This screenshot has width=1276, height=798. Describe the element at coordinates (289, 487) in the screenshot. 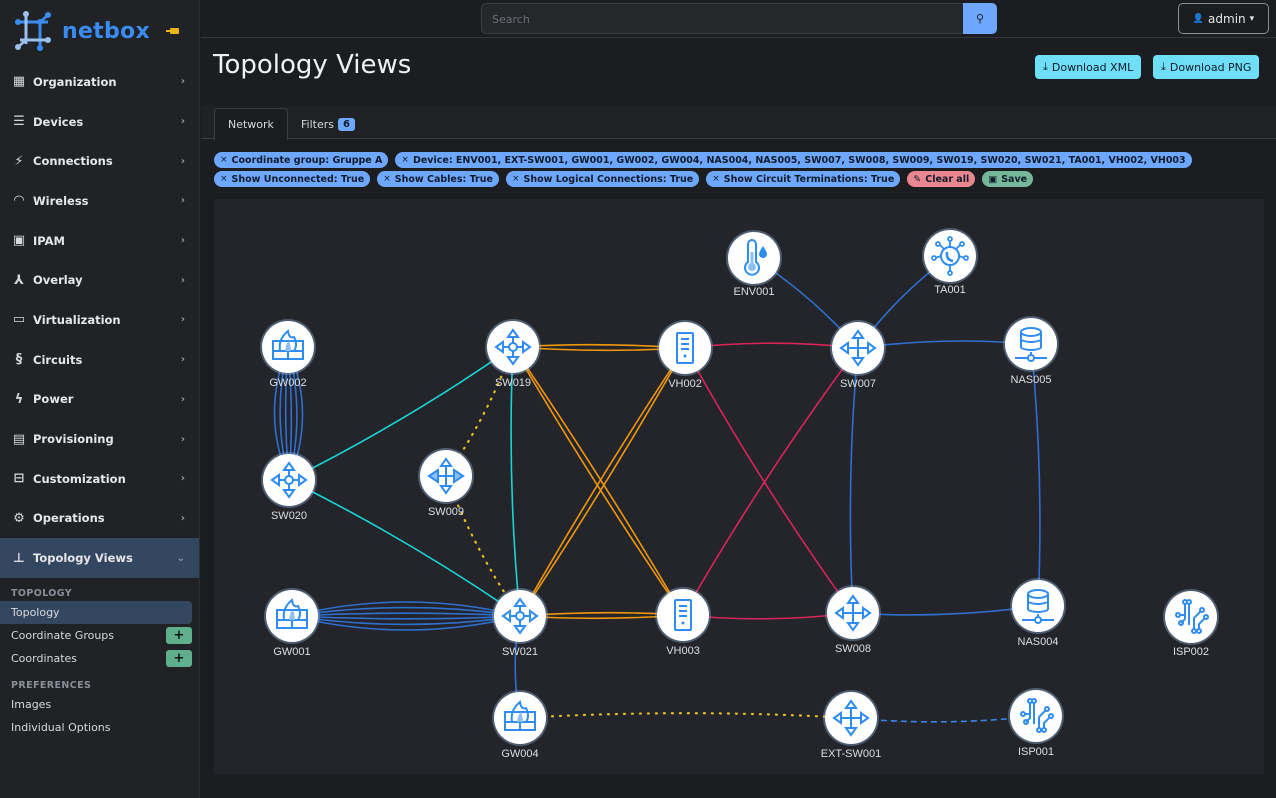

I see `node-sw020: SW020` at that location.